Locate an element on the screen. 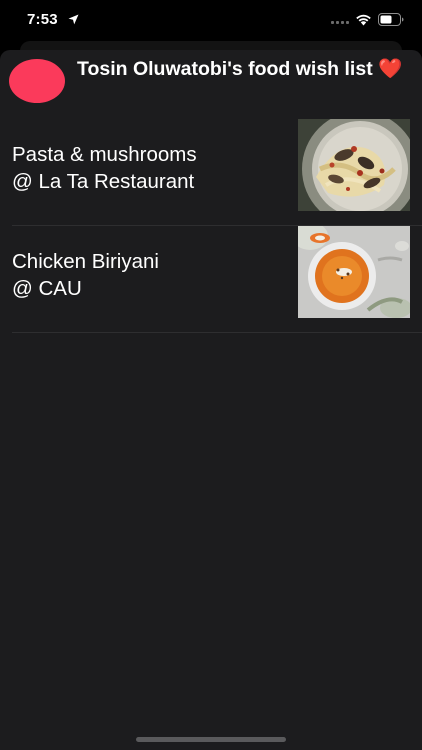 This screenshot has width=422, height=750. pasta-photo is located at coordinates (354, 165).